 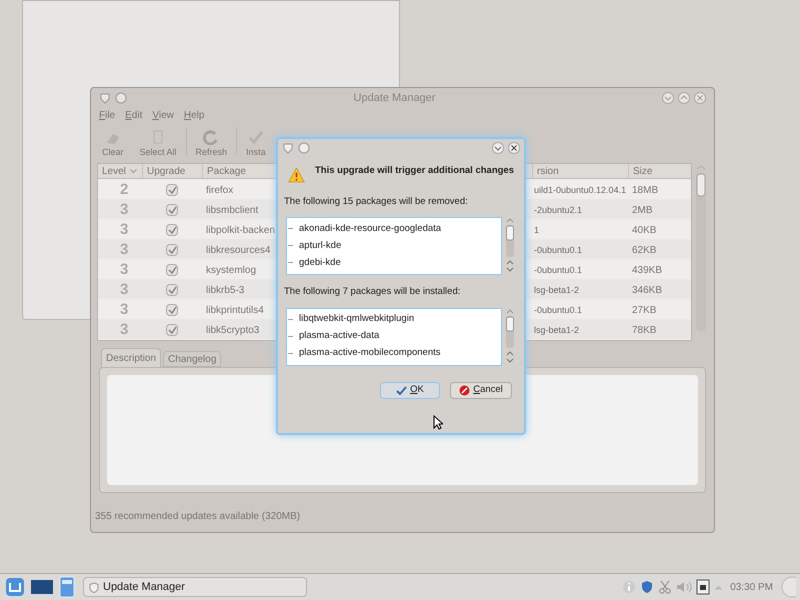 What do you see at coordinates (238, 250) in the screenshot?
I see `table-cell: libkresources4` at bounding box center [238, 250].